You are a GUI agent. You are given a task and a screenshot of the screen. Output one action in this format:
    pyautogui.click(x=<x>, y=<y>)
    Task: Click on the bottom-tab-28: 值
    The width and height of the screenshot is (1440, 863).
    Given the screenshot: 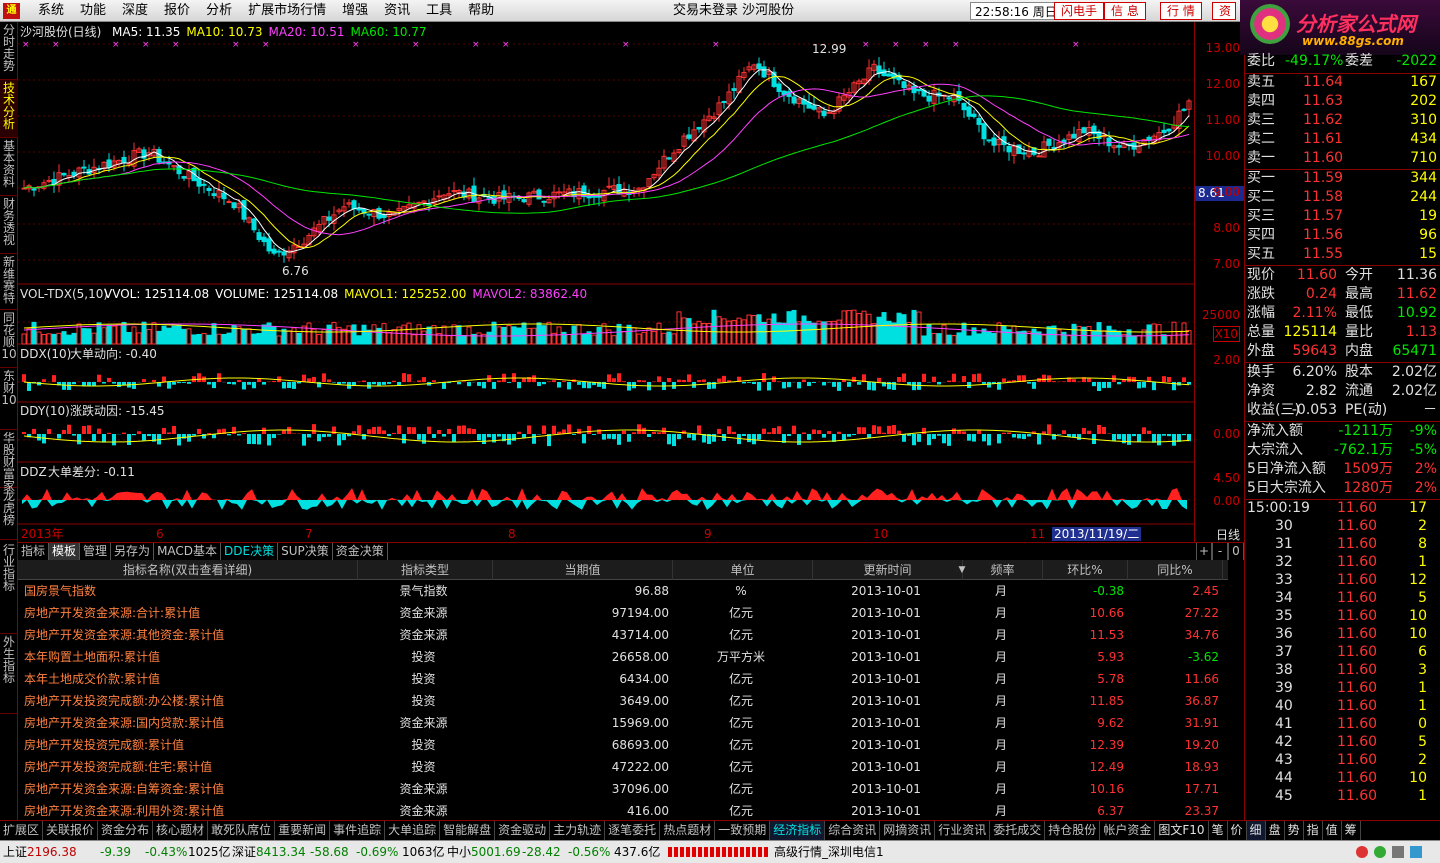 What is the action you would take?
    pyautogui.click(x=1332, y=830)
    